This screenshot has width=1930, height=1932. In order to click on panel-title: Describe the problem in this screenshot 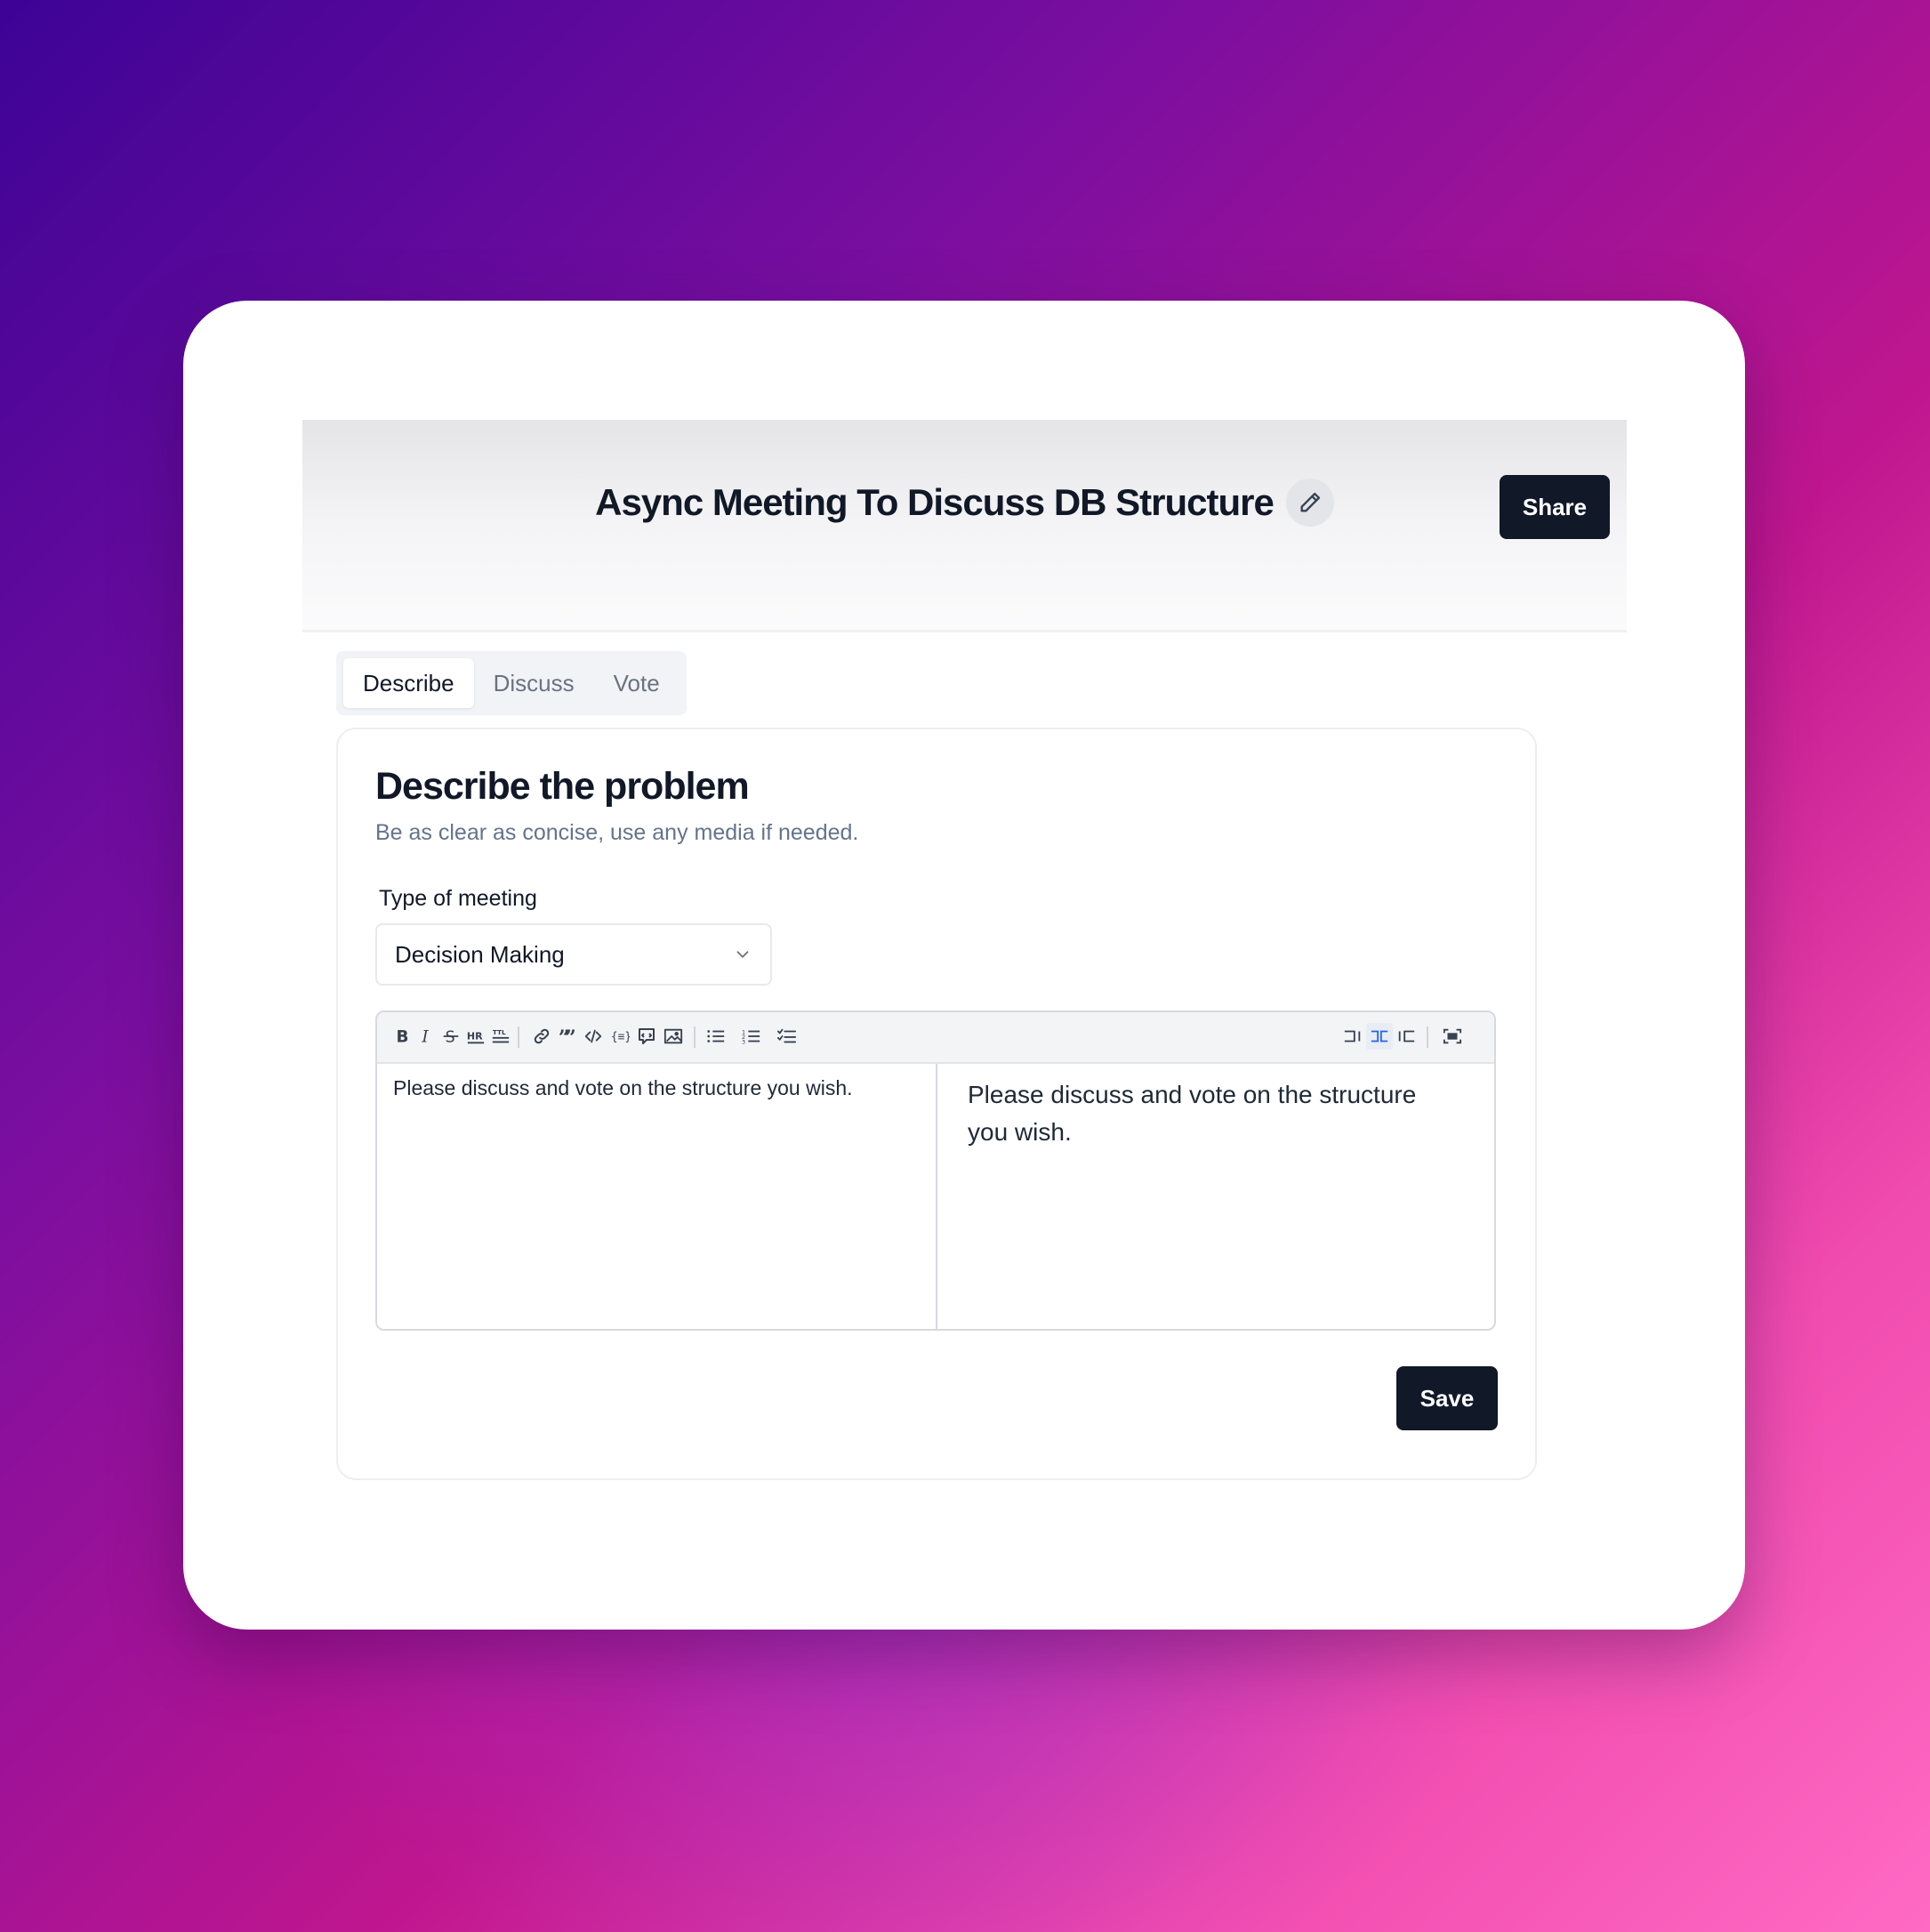, I will do `click(562, 786)`.